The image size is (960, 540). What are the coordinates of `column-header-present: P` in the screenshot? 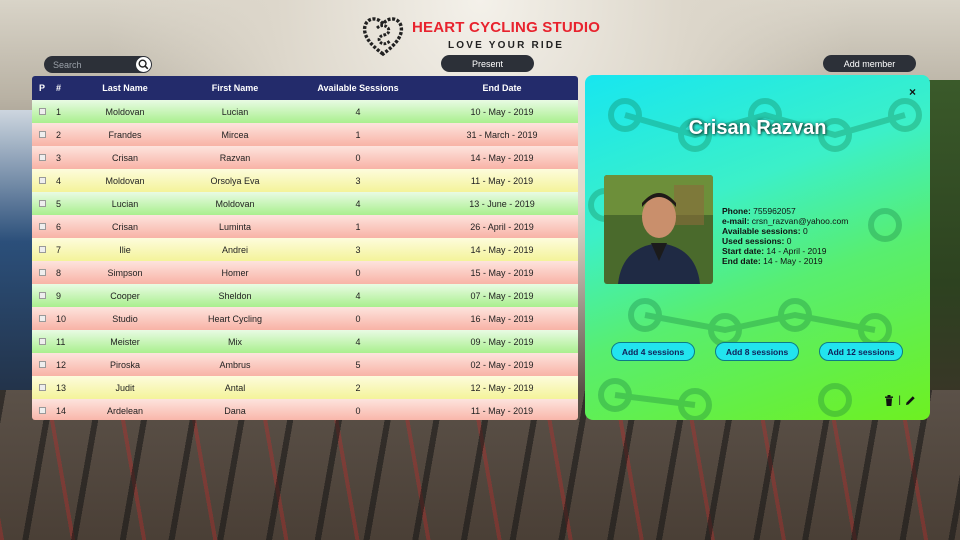 It's located at (42, 88).